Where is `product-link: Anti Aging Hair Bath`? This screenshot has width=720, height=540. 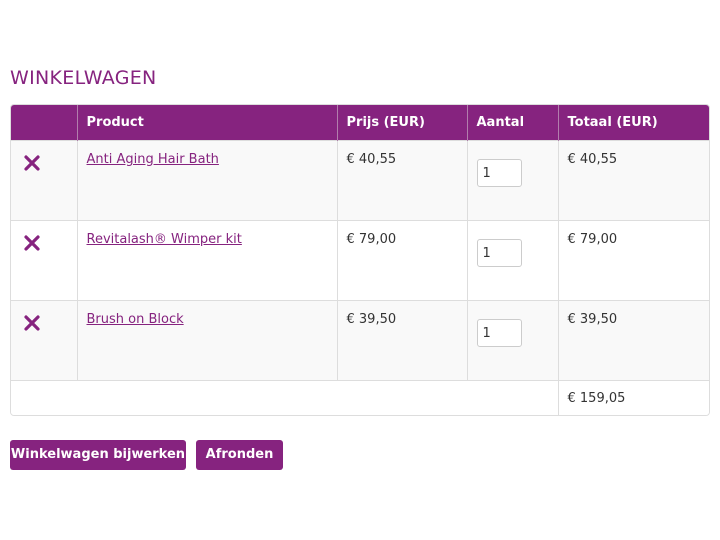
product-link: Anti Aging Hair Bath is located at coordinates (153, 159).